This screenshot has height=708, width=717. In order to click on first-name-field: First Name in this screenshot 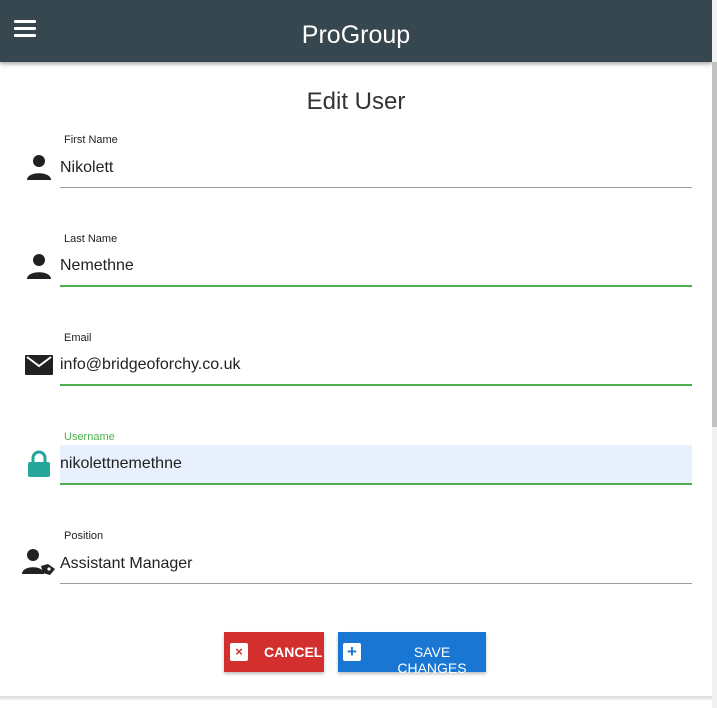, I will do `click(356, 169)`.